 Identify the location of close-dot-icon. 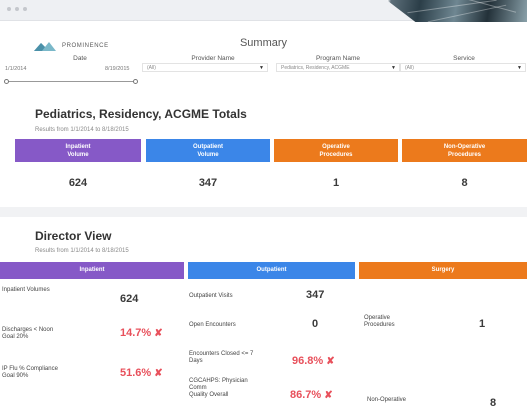
(9, 9).